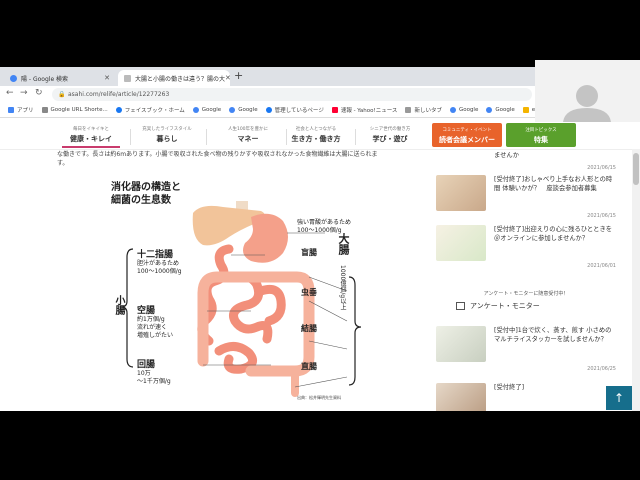 This screenshot has height=480, width=640. What do you see at coordinates (509, 387) in the screenshot?
I see `card-title: [受付終了]` at bounding box center [509, 387].